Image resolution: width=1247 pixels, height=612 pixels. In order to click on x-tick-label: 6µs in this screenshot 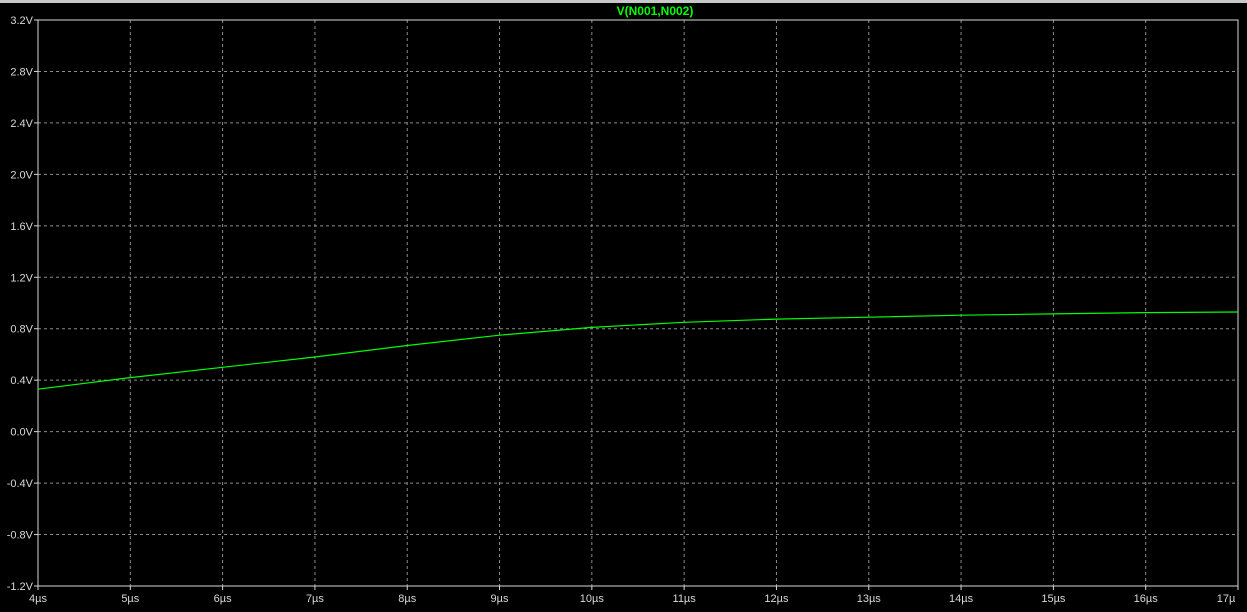, I will do `click(223, 599)`.